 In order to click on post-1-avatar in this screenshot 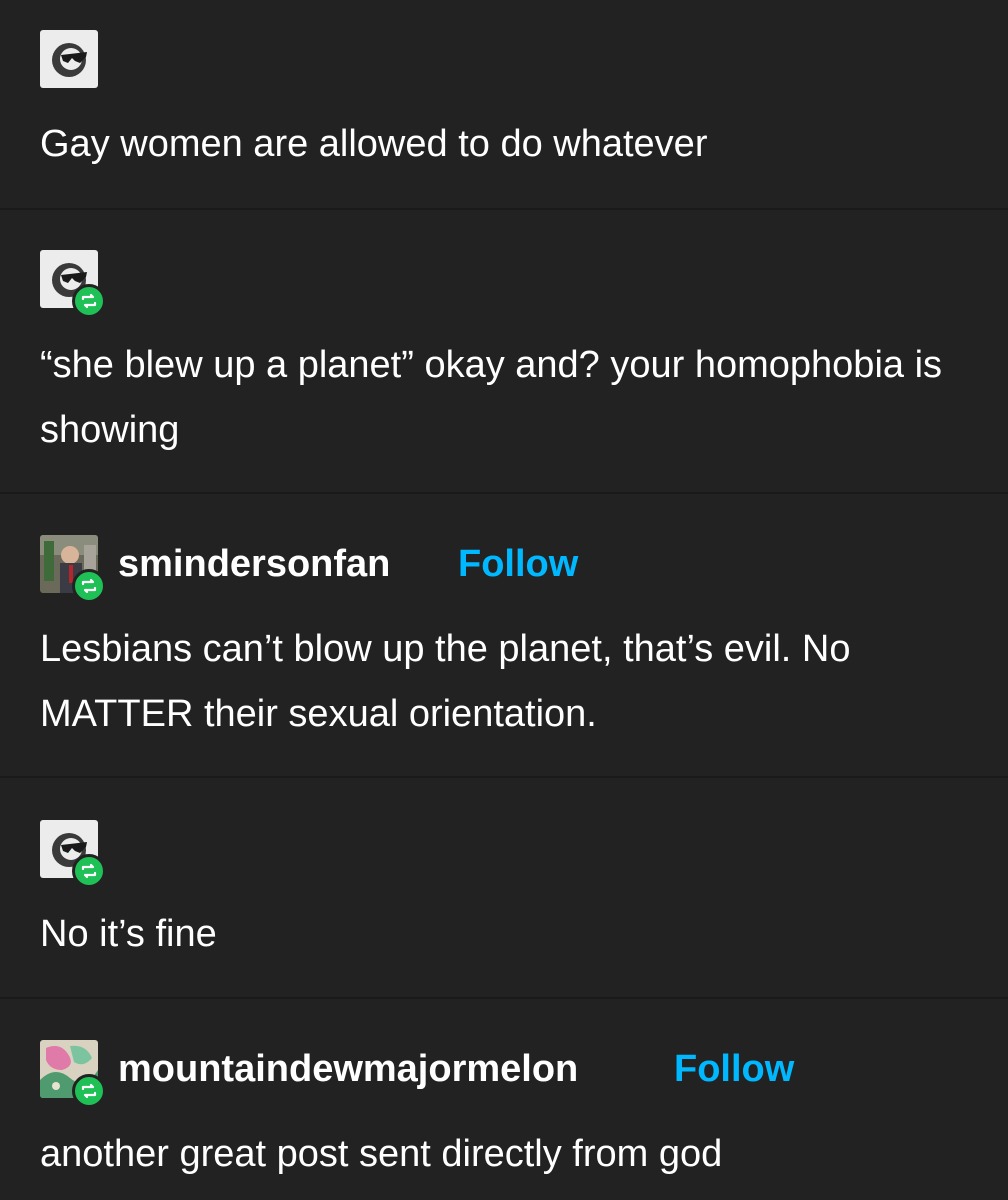, I will do `click(69, 59)`.